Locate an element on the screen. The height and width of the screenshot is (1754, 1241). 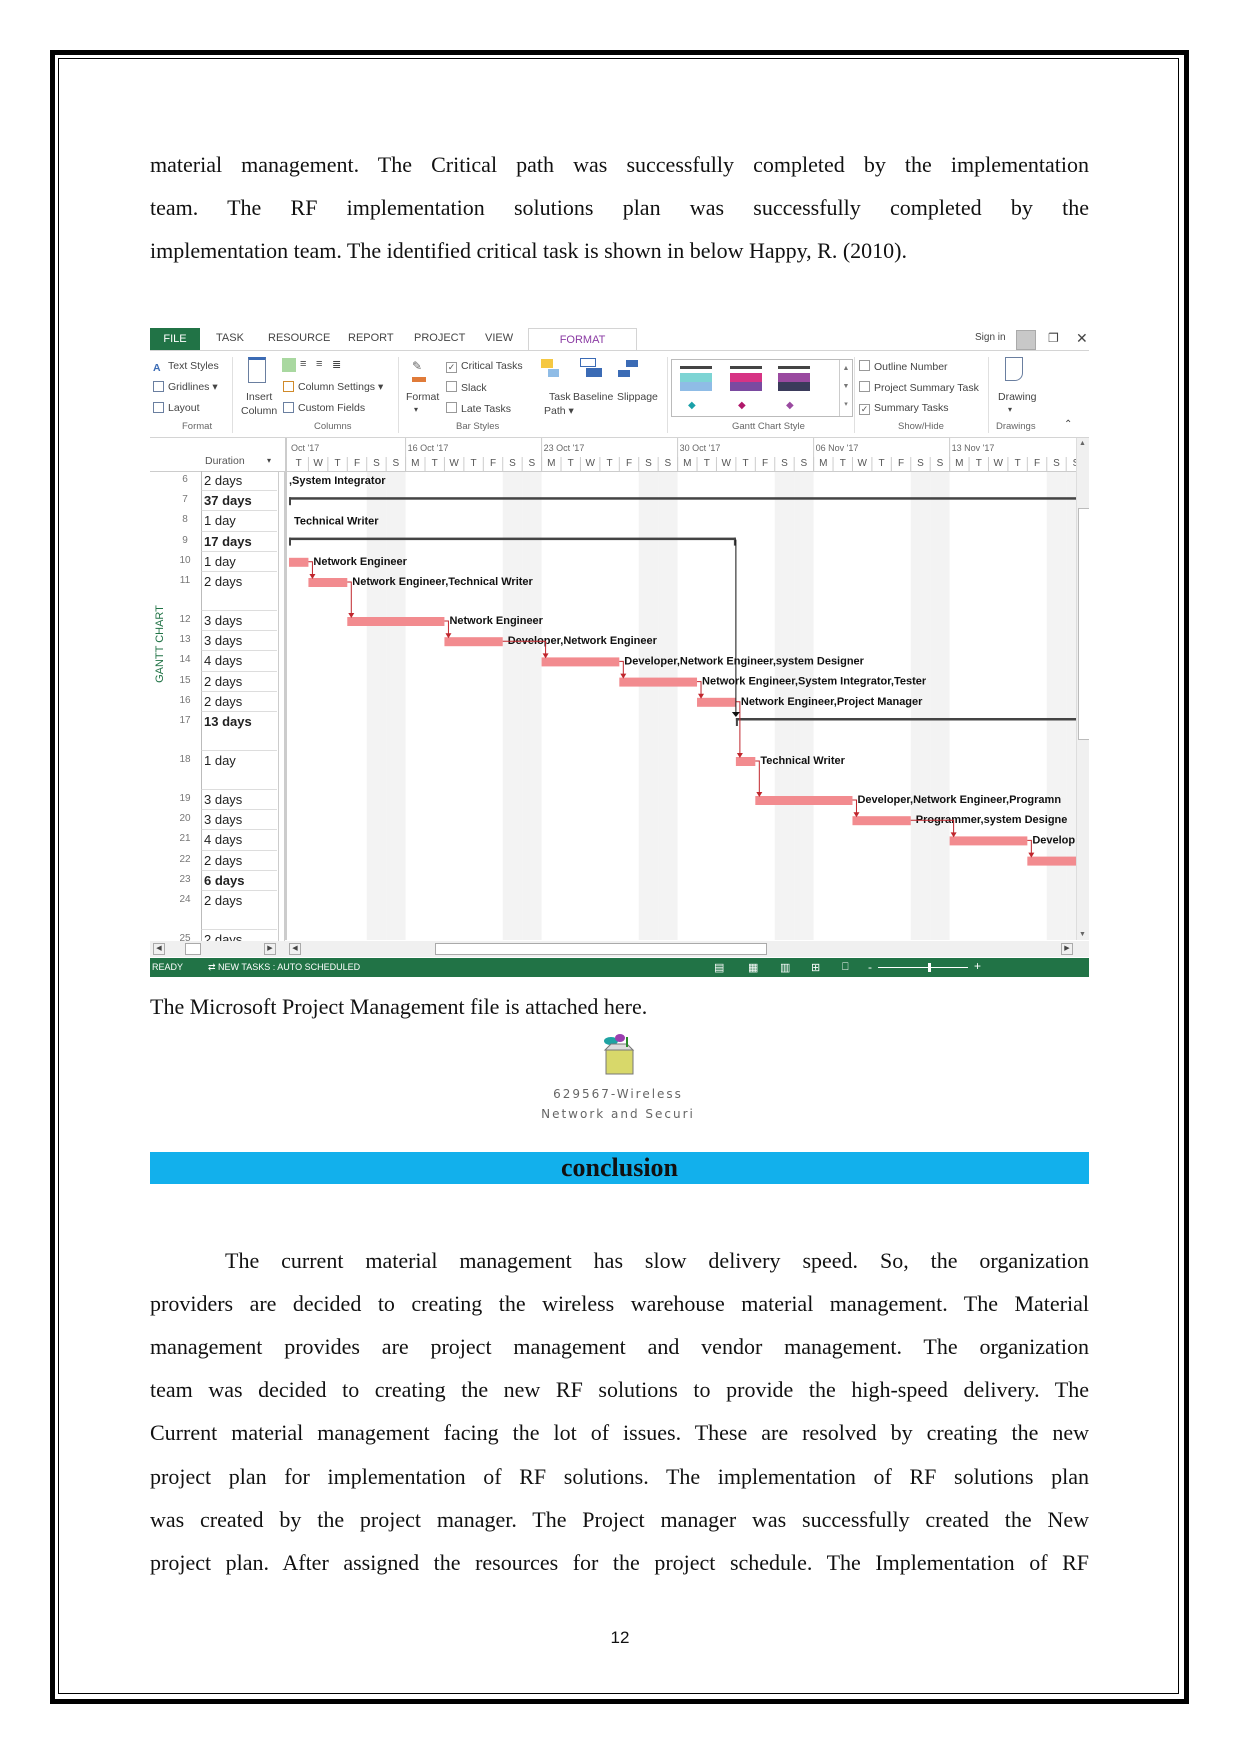
row-number: 8 is located at coordinates (185, 519).